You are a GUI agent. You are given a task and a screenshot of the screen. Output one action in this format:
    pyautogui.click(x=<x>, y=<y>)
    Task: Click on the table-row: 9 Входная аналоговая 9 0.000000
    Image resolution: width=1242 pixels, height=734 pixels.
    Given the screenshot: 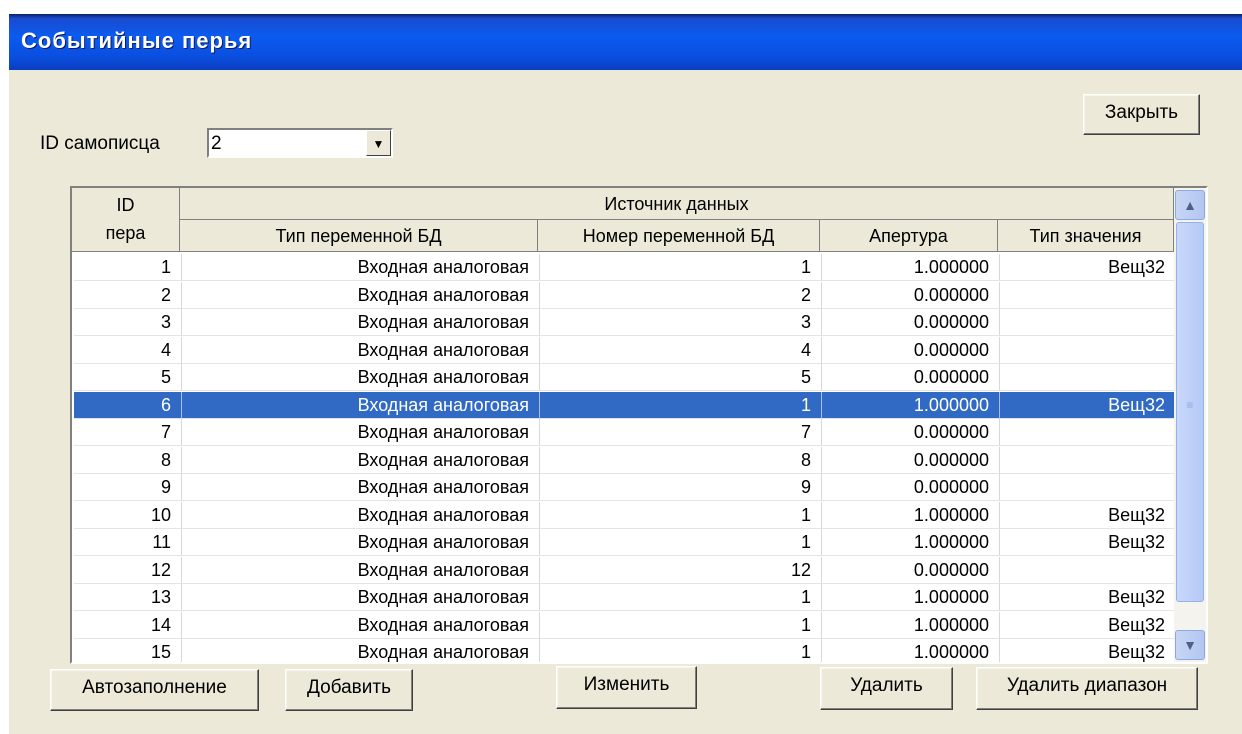 What is the action you would take?
    pyautogui.click(x=625, y=487)
    